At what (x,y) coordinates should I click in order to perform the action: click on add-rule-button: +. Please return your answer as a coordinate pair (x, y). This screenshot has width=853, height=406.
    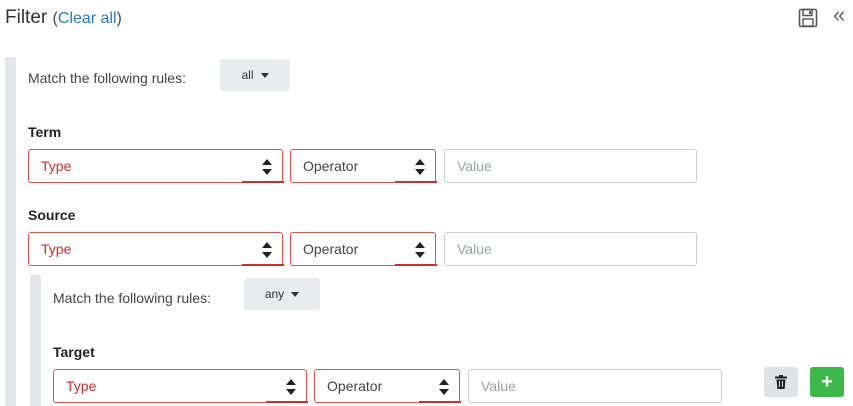
    Looking at the image, I should click on (827, 382).